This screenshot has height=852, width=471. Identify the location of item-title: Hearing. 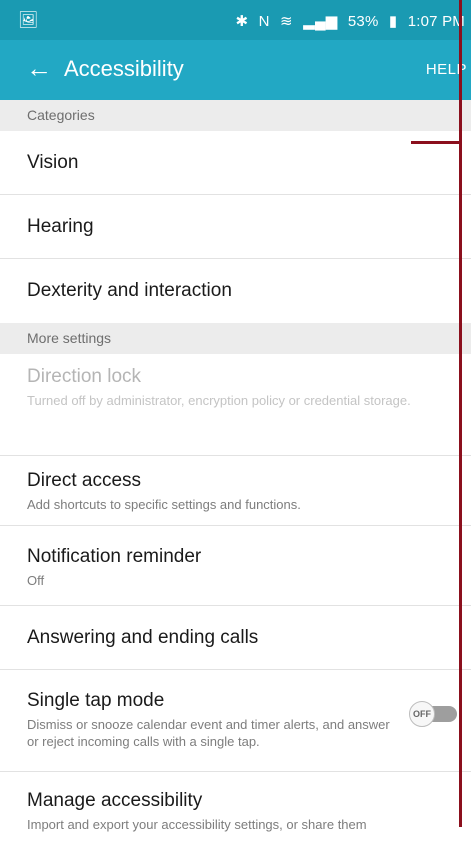
(60, 226).